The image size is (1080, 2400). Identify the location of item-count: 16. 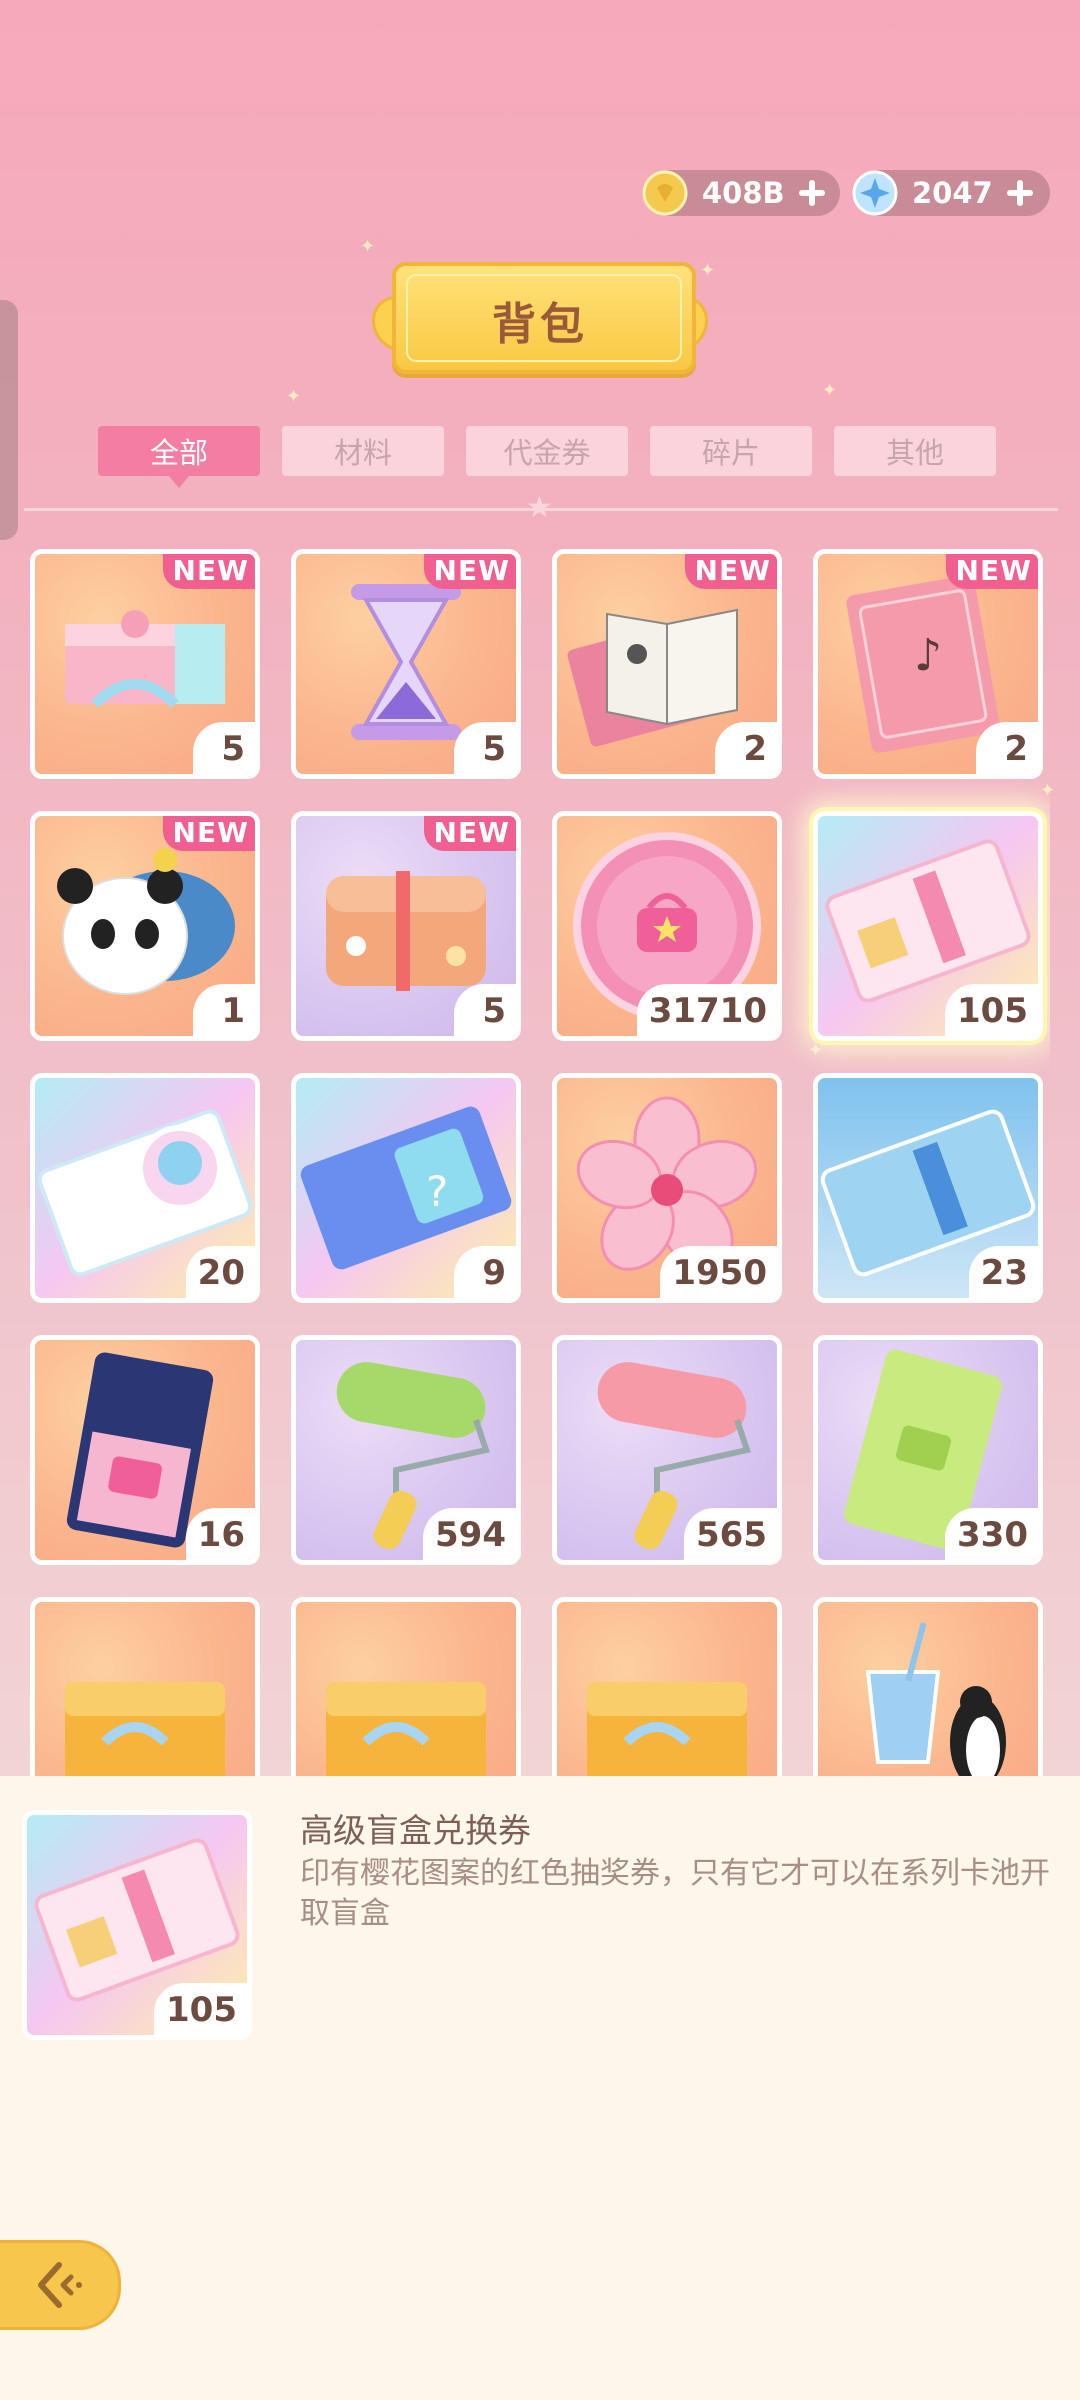
(220, 1534).